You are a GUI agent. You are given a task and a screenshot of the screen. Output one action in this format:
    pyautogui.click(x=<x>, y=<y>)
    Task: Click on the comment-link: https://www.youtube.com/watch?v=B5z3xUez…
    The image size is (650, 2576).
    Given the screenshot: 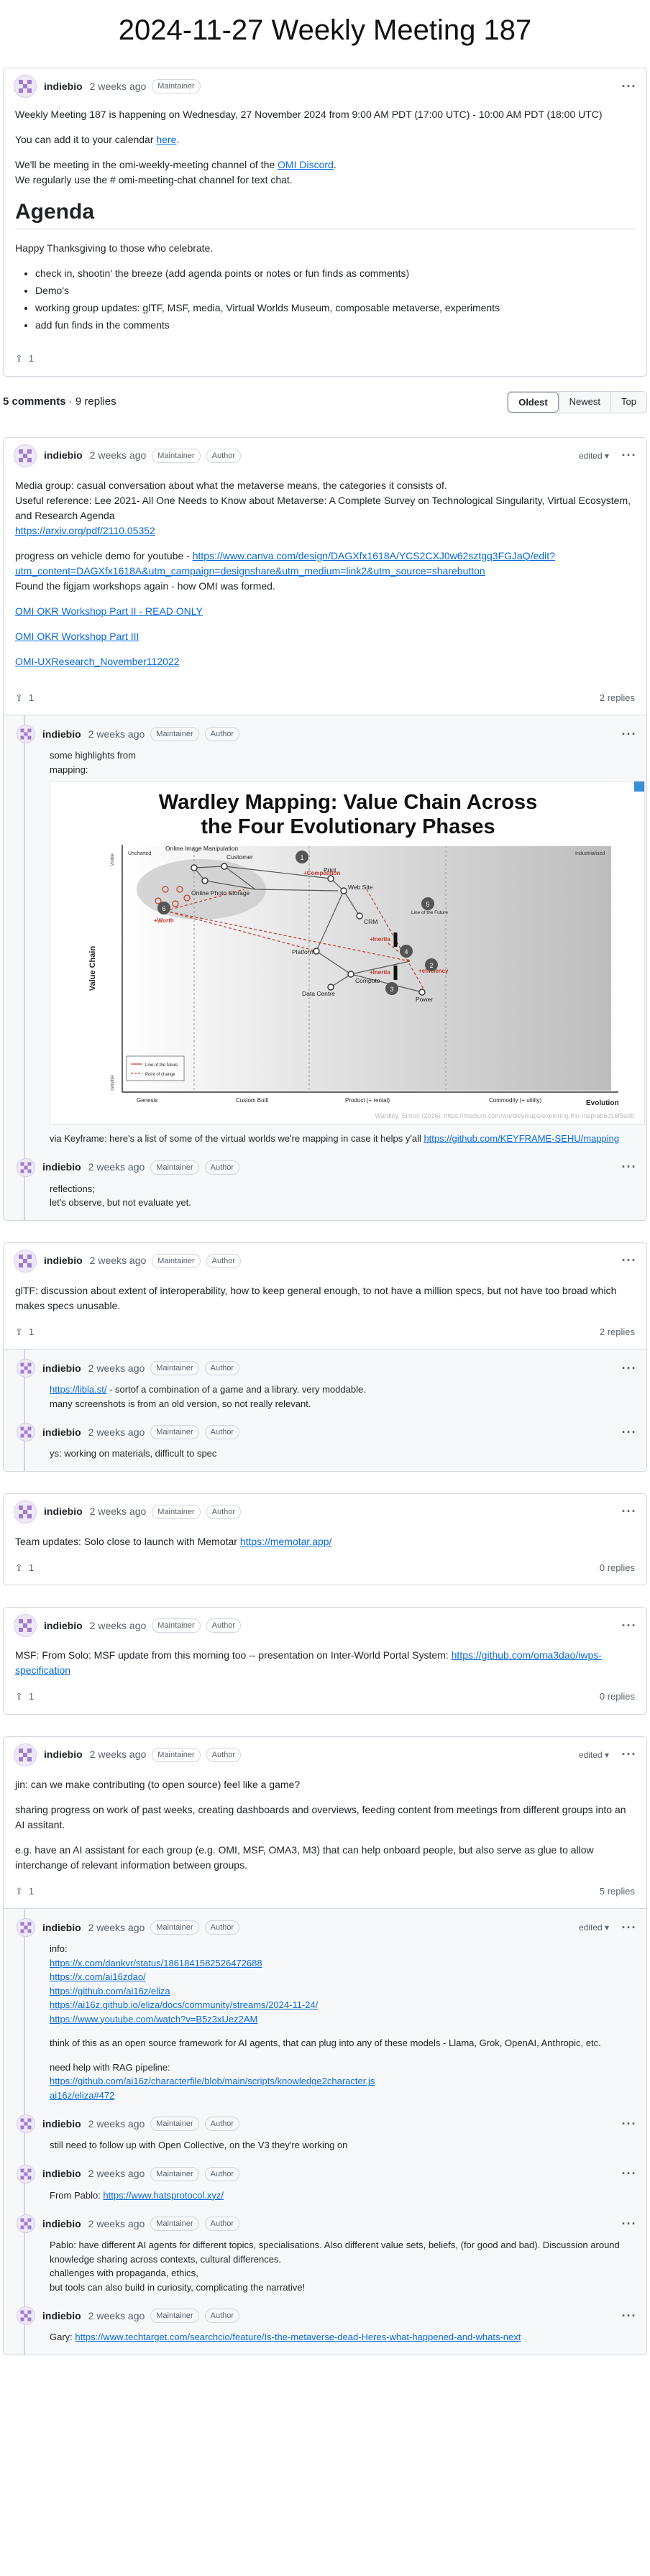 What is the action you would take?
    pyautogui.click(x=153, y=2019)
    